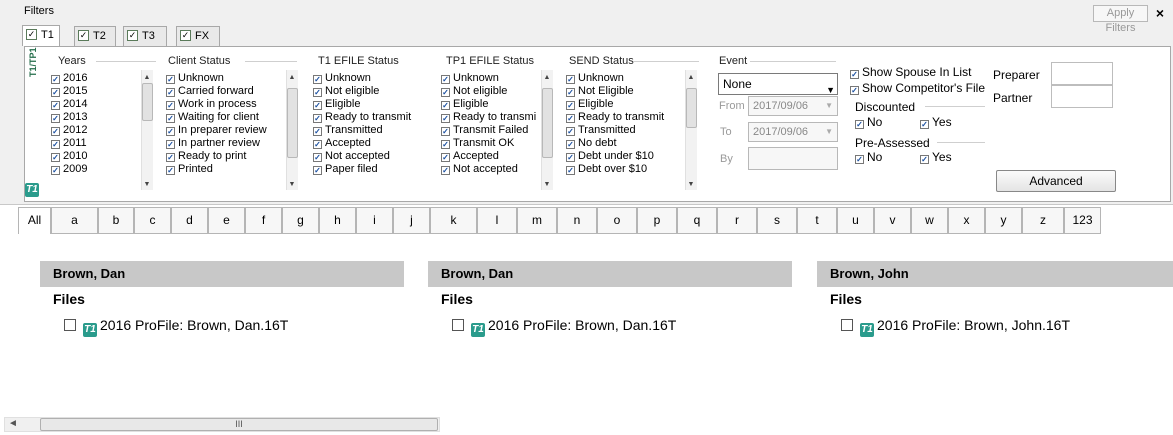 This screenshot has height=435, width=1173. What do you see at coordinates (793, 132) in the screenshot?
I see `to-date-field: 2017/09/06 ▼` at bounding box center [793, 132].